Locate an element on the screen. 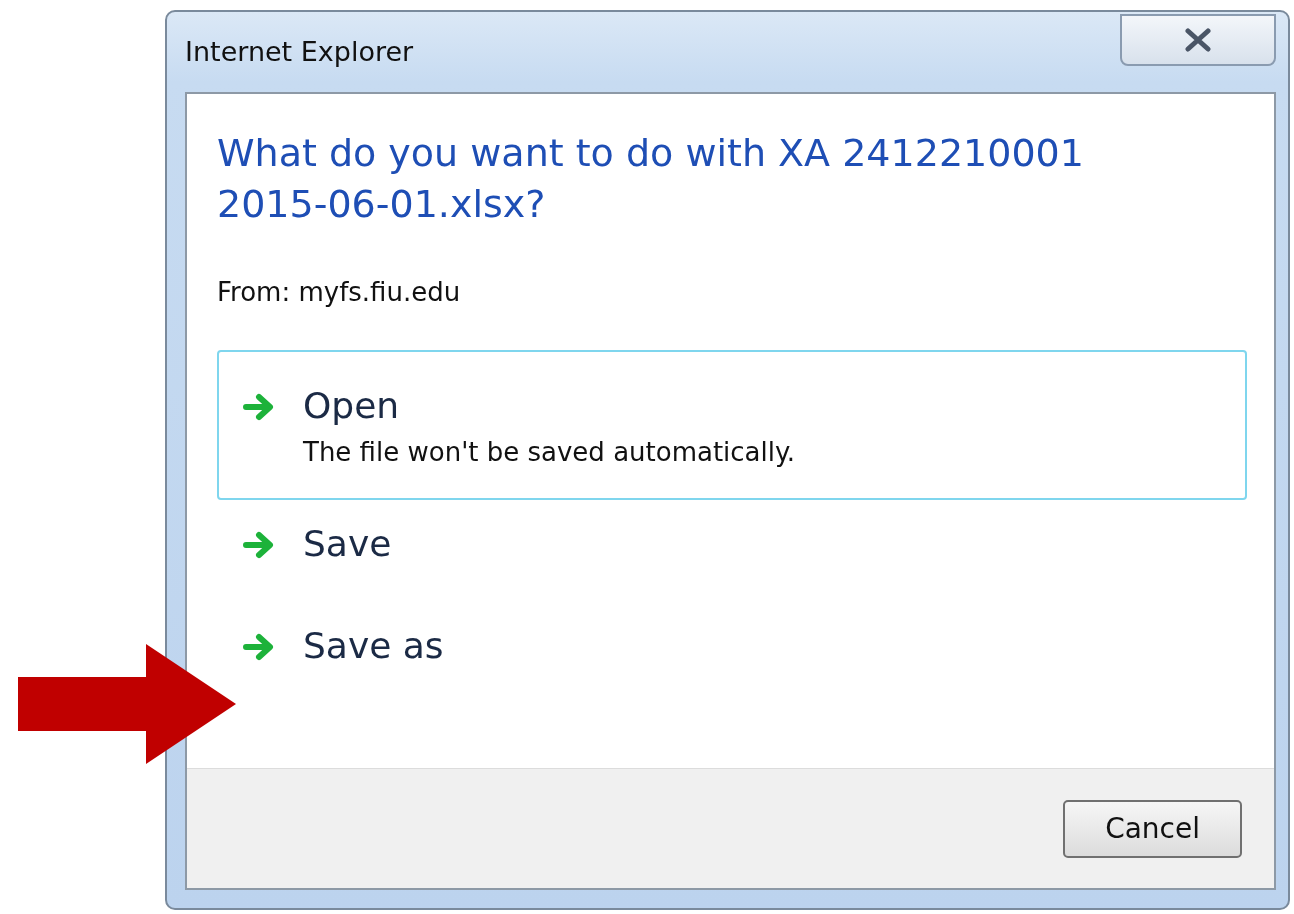  cancel-button: Cancel is located at coordinates (1152, 828).